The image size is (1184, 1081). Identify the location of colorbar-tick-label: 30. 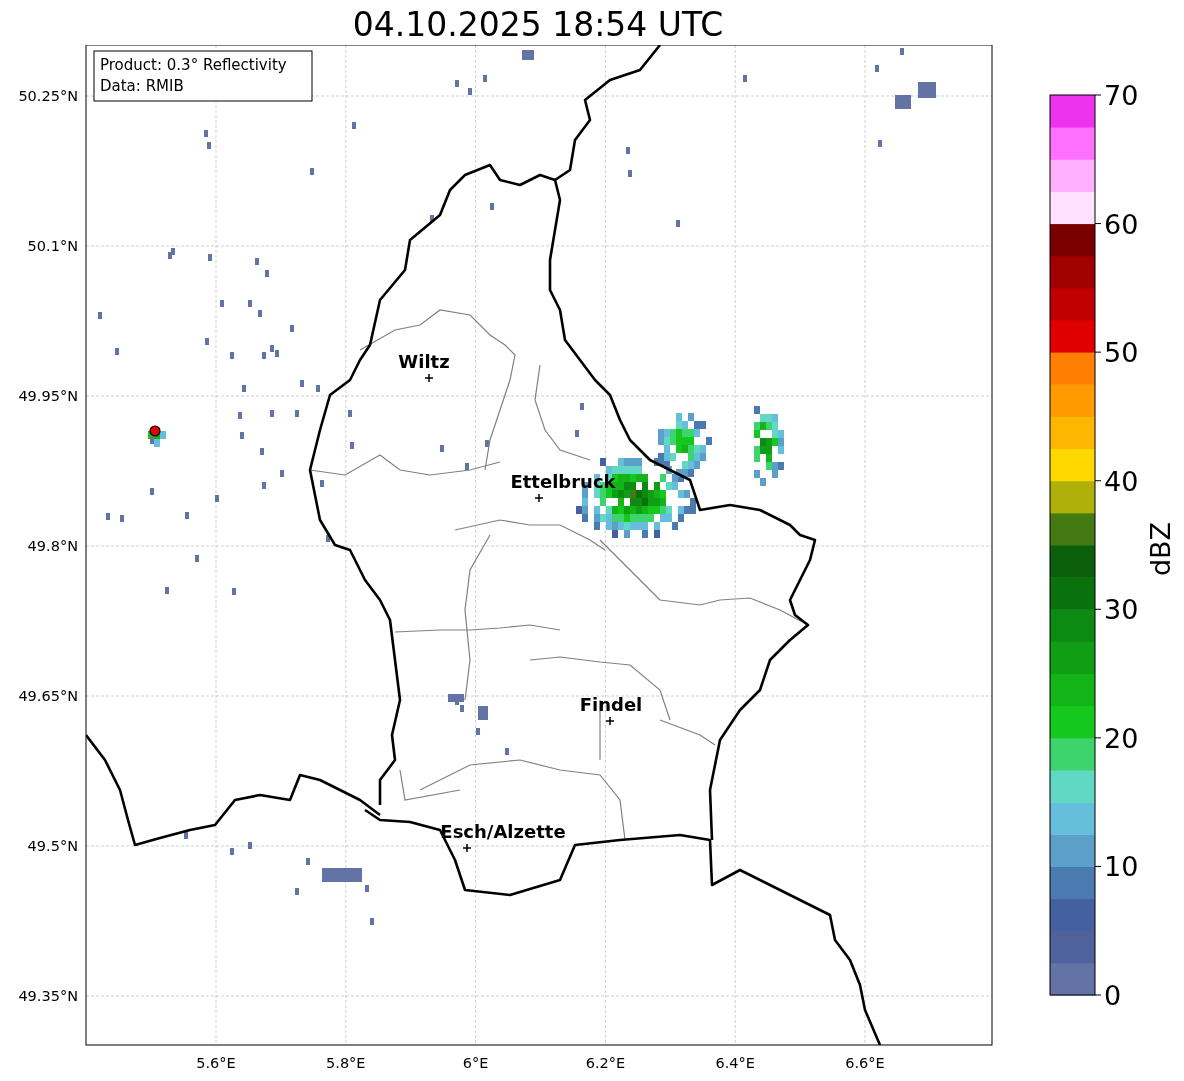
(1121, 610).